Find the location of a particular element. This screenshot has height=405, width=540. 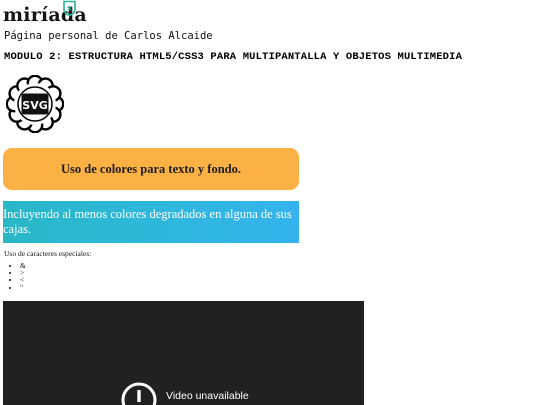

svg-badge-icon: SVG is located at coordinates (35, 104).